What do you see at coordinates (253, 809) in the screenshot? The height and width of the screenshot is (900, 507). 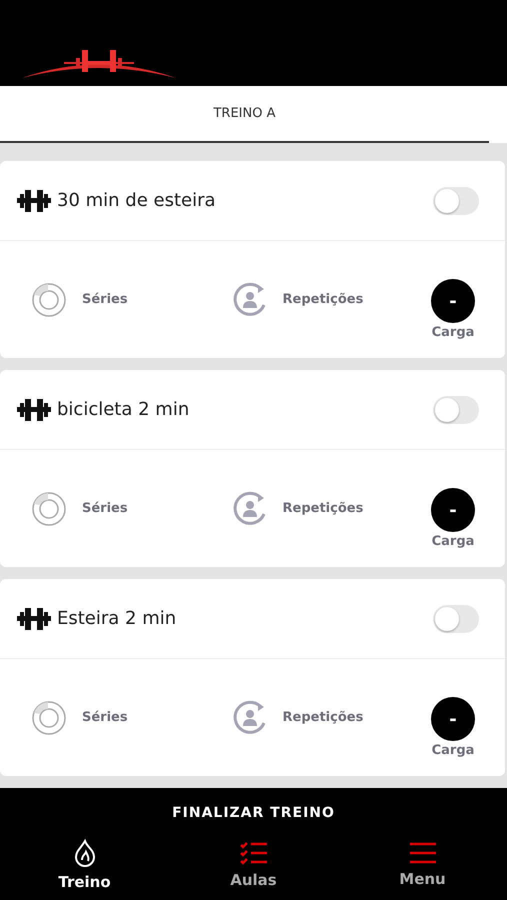 I see `finish-button: FINALIZAR TREINO` at bounding box center [253, 809].